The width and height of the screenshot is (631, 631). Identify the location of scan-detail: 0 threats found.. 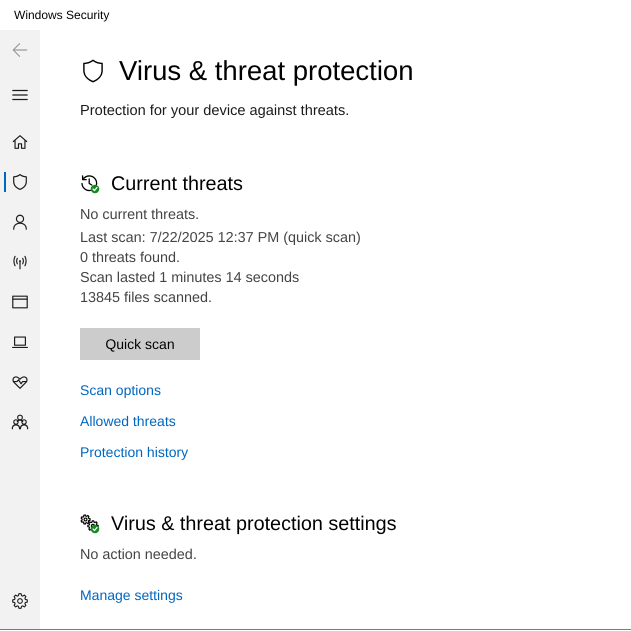
(131, 258).